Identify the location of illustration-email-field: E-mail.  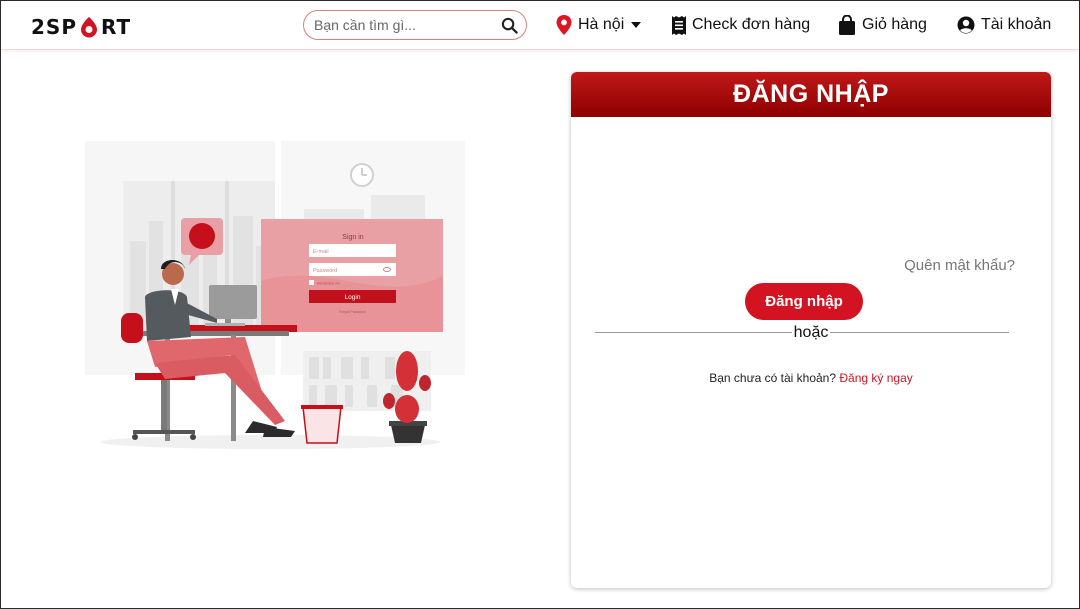
(321, 252).